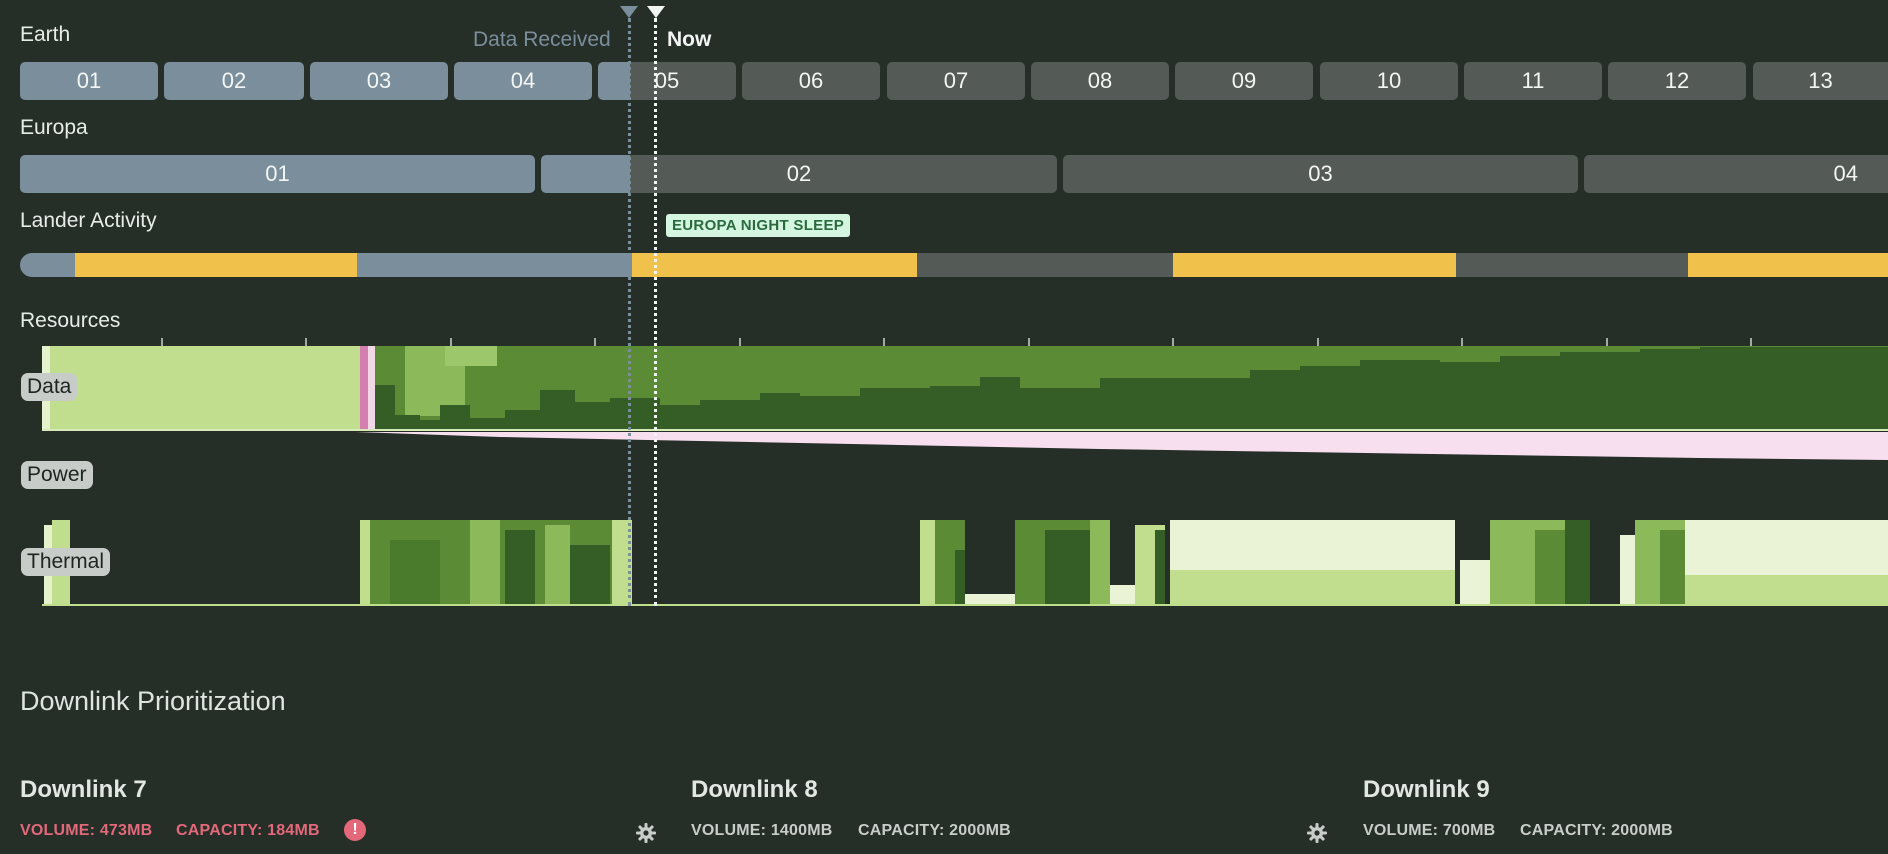 This screenshot has width=1888, height=854. Describe the element at coordinates (799, 174) in the screenshot. I see `europa-segment: 02` at that location.